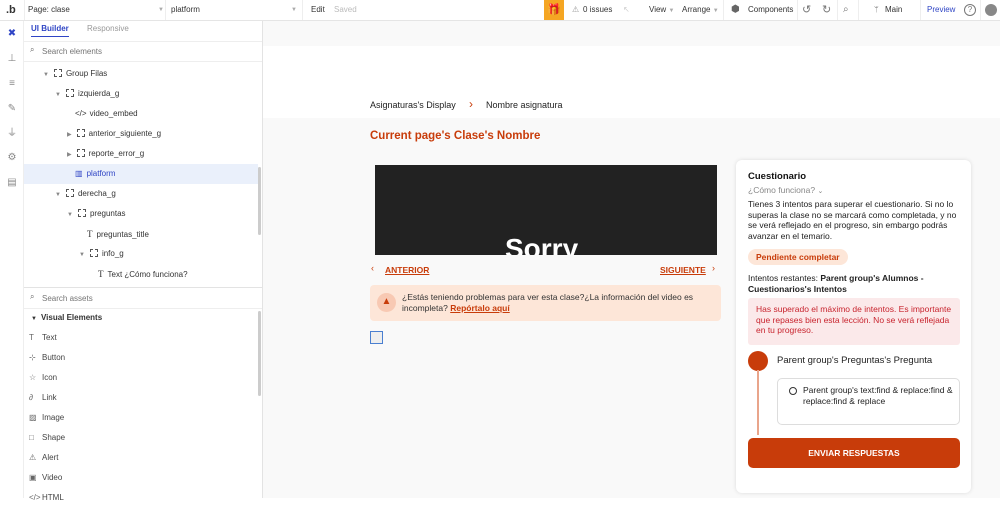  What do you see at coordinates (793, 391) in the screenshot?
I see `radio-button` at bounding box center [793, 391].